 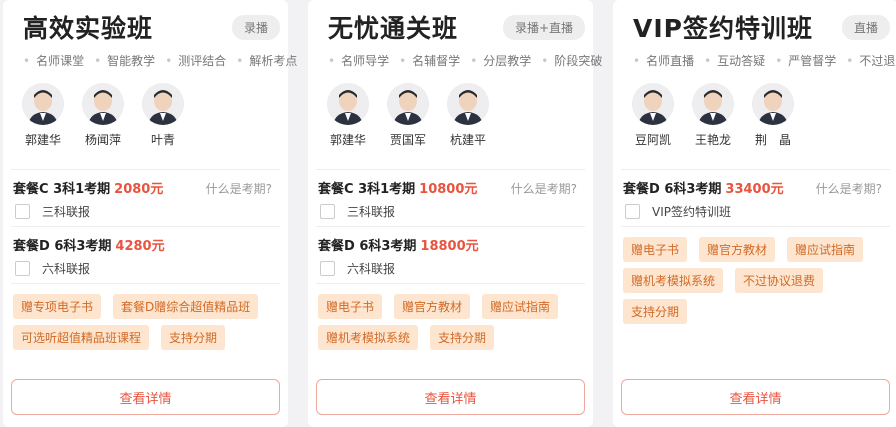 What do you see at coordinates (865, 27) in the screenshot?
I see `delivery-badge: 直播` at bounding box center [865, 27].